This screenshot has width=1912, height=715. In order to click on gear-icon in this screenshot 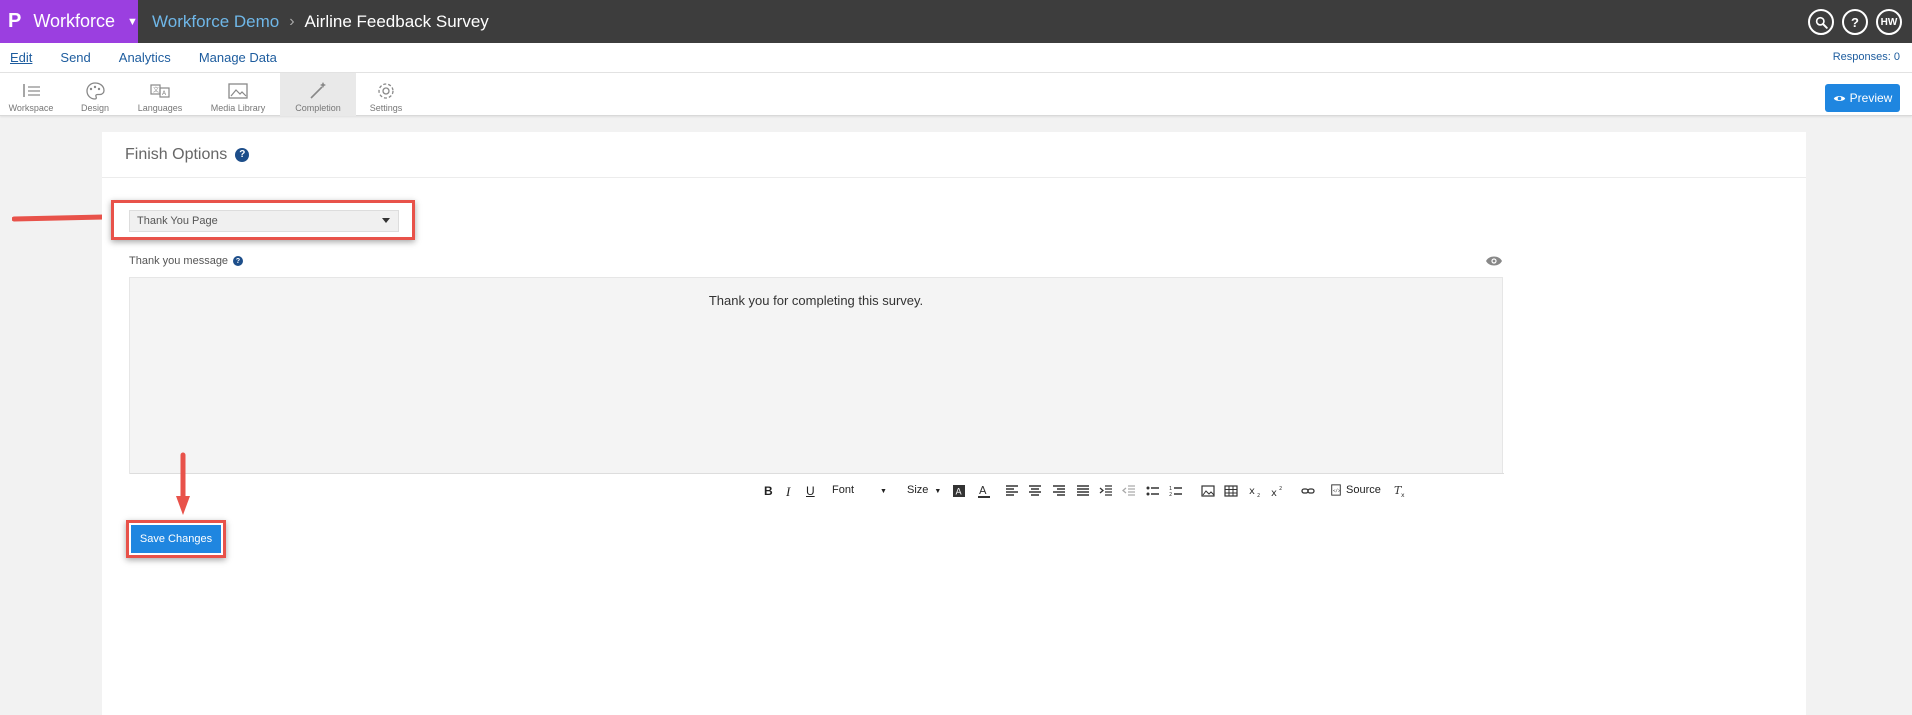, I will do `click(386, 91)`.